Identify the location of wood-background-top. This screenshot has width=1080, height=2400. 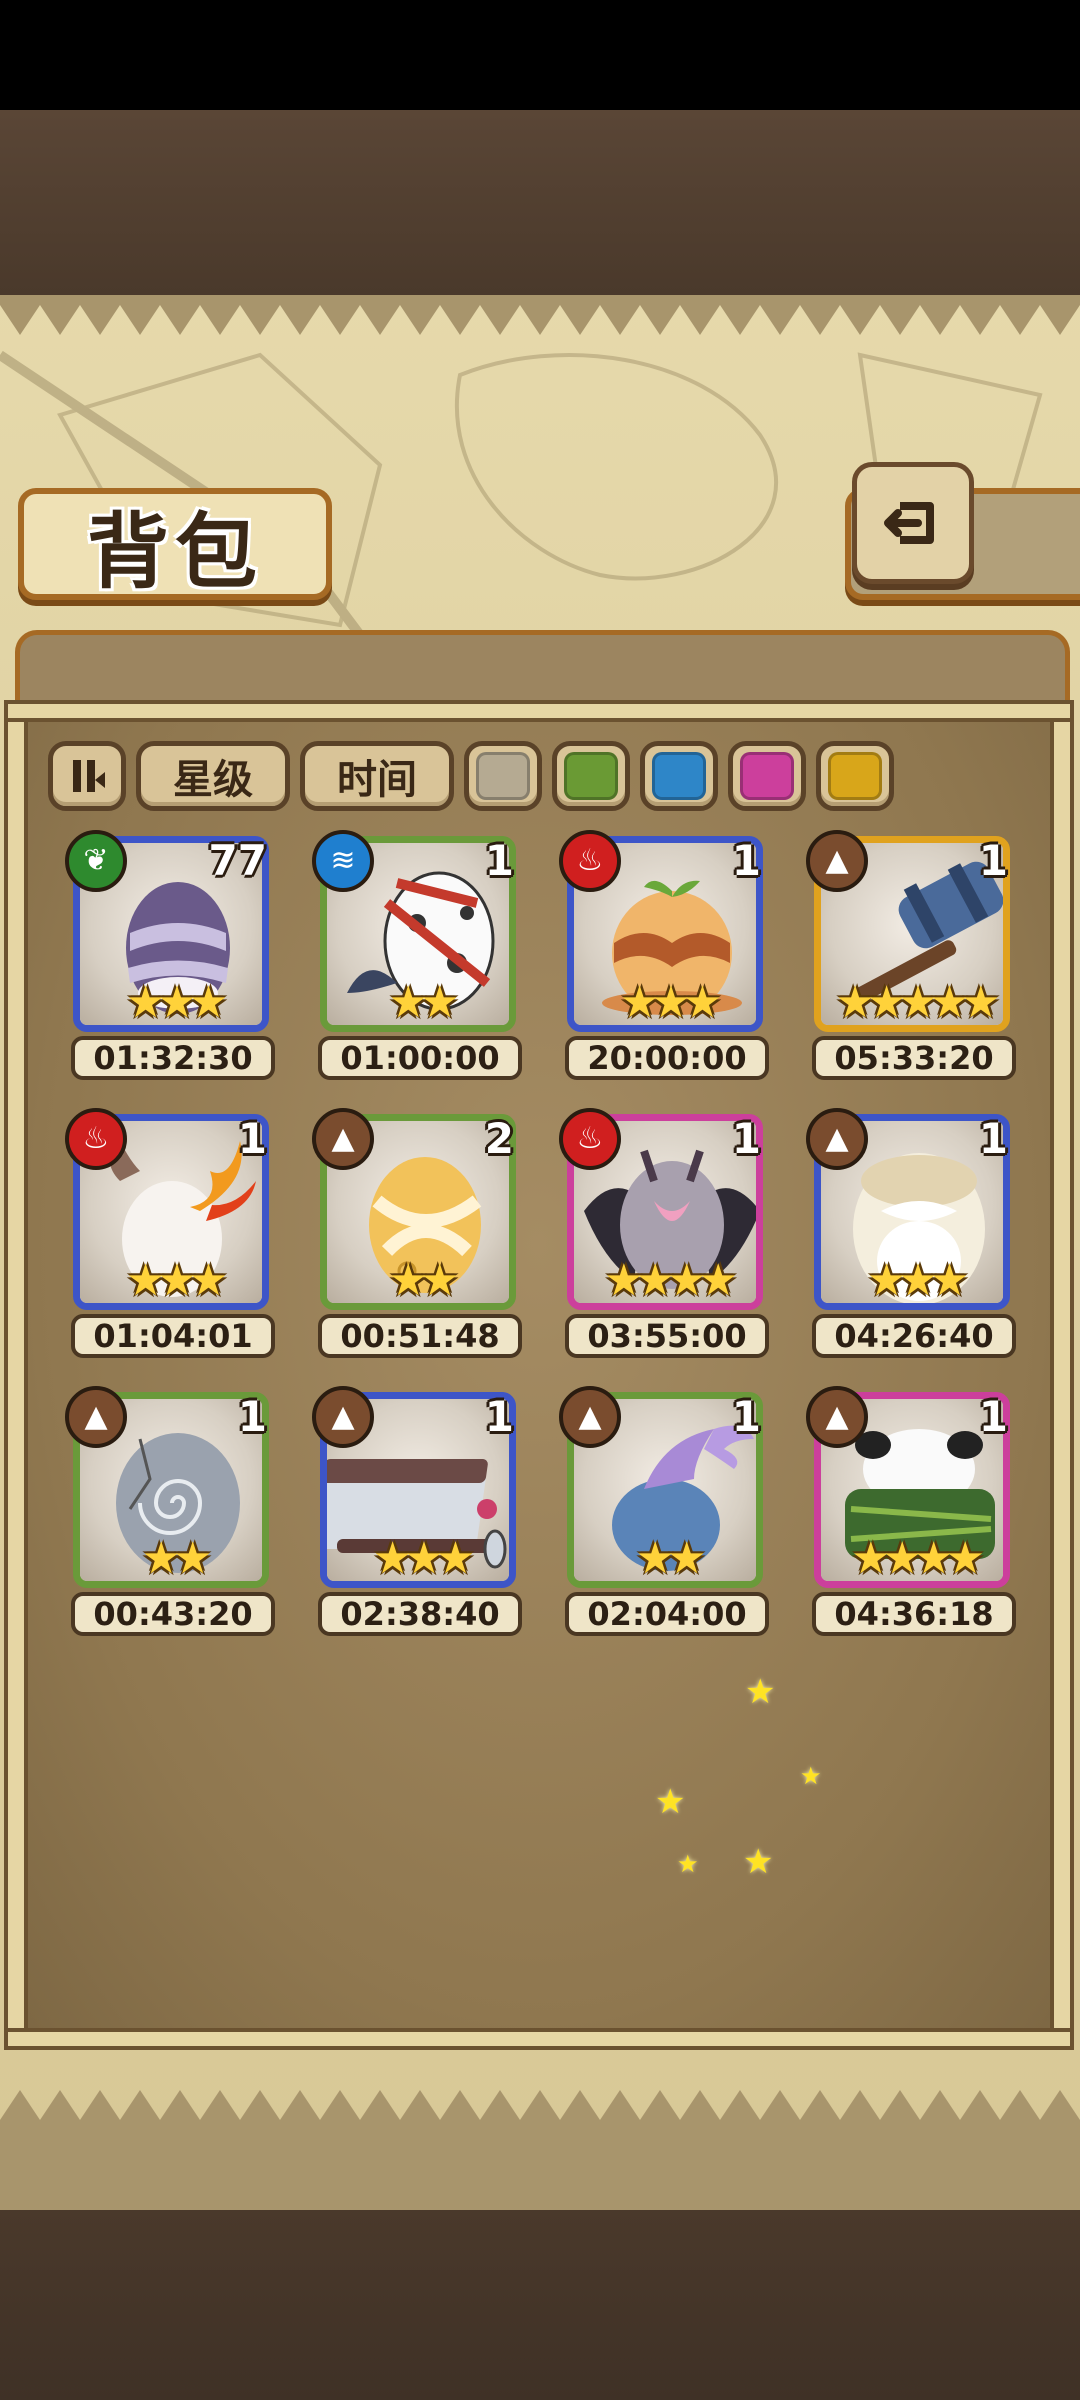
(540, 202).